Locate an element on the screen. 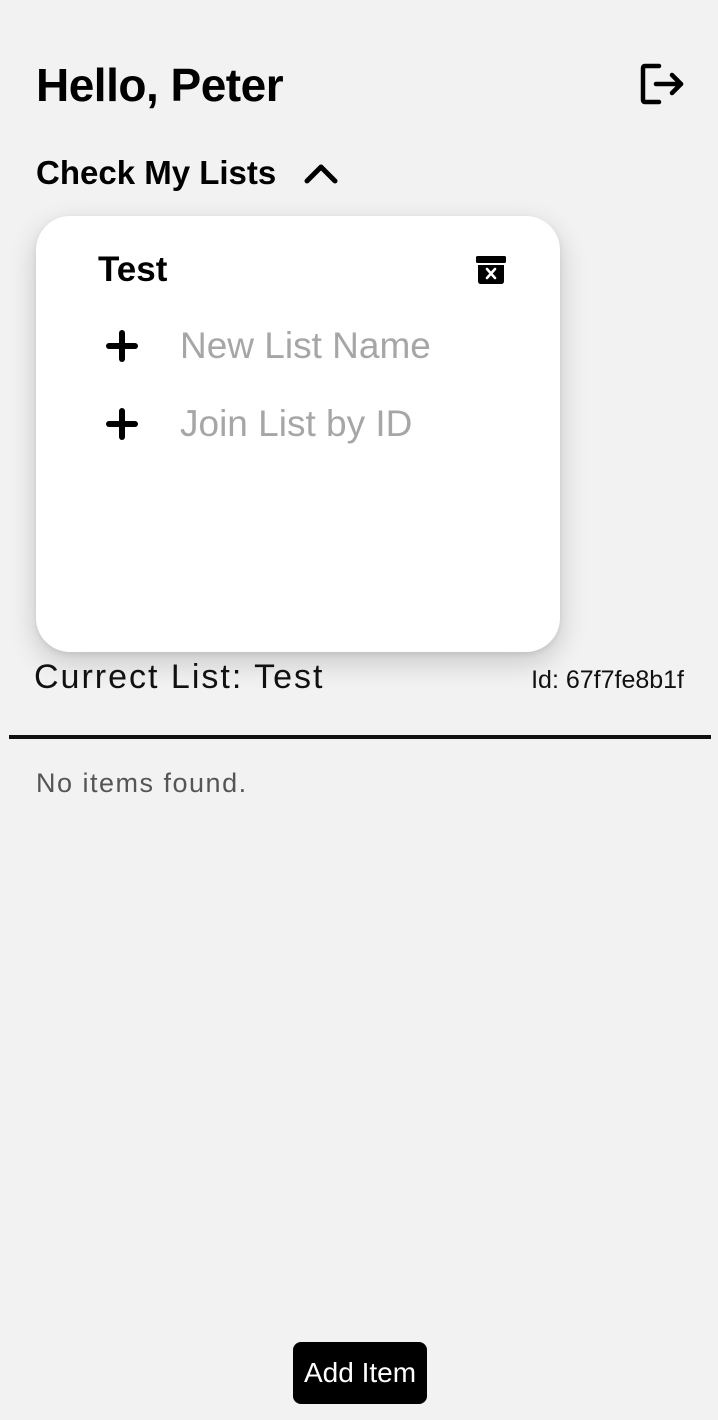 The width and height of the screenshot is (718, 1420). logout-button is located at coordinates (662, 84).